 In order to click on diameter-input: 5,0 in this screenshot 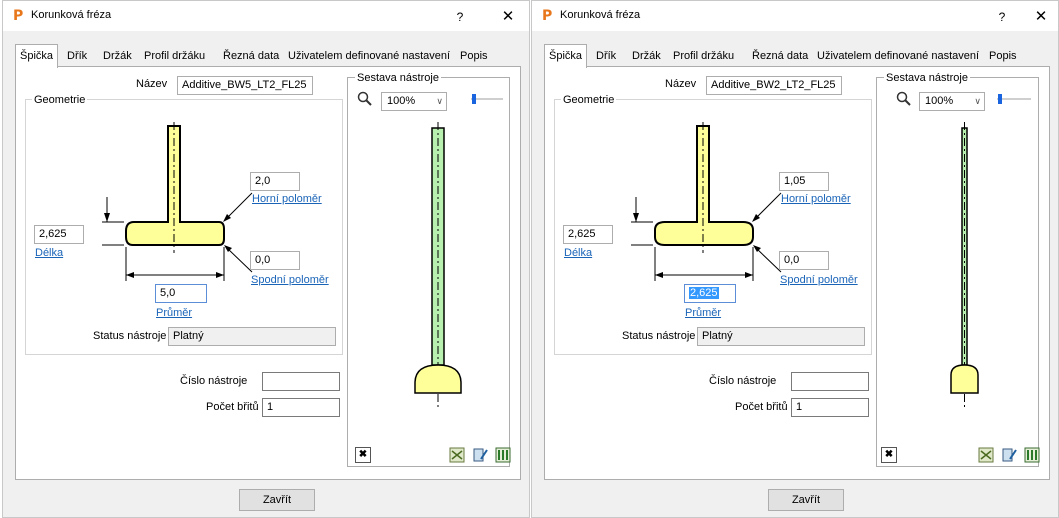, I will do `click(181, 293)`.